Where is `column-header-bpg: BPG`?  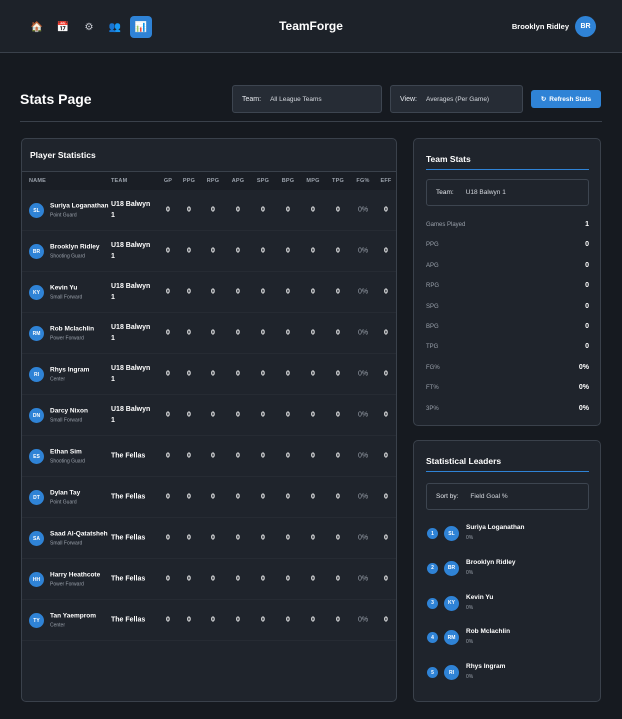 column-header-bpg: BPG is located at coordinates (288, 181).